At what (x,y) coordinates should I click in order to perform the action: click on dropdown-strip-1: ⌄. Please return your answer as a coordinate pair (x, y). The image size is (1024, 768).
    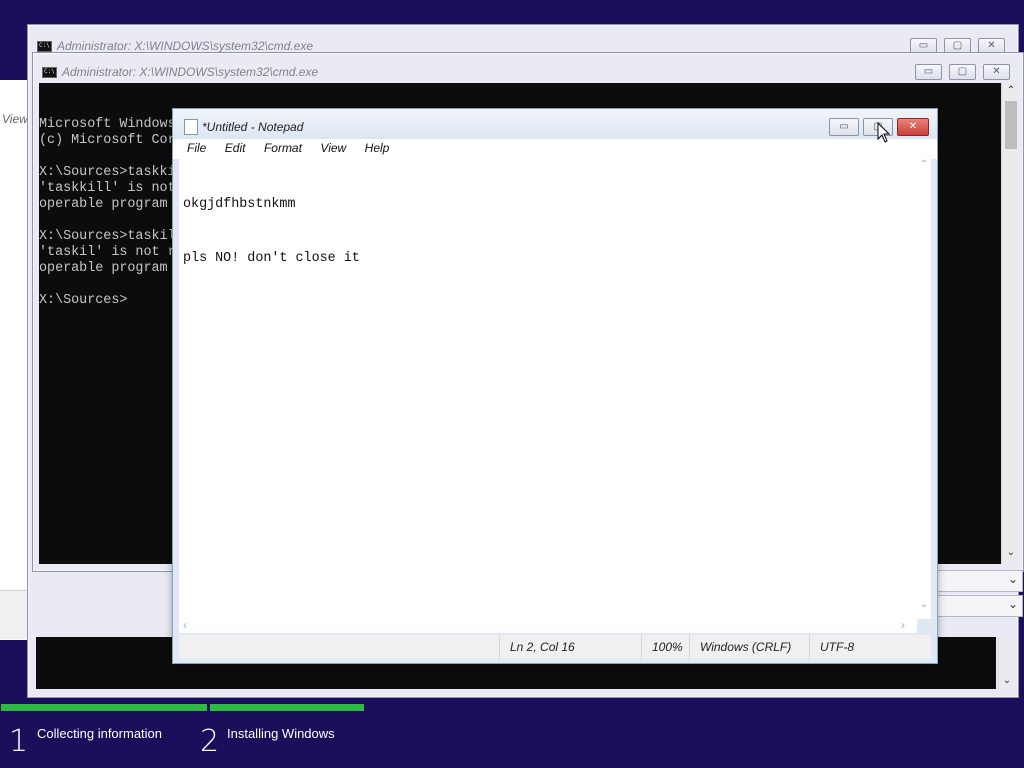
    Looking at the image, I should click on (980, 581).